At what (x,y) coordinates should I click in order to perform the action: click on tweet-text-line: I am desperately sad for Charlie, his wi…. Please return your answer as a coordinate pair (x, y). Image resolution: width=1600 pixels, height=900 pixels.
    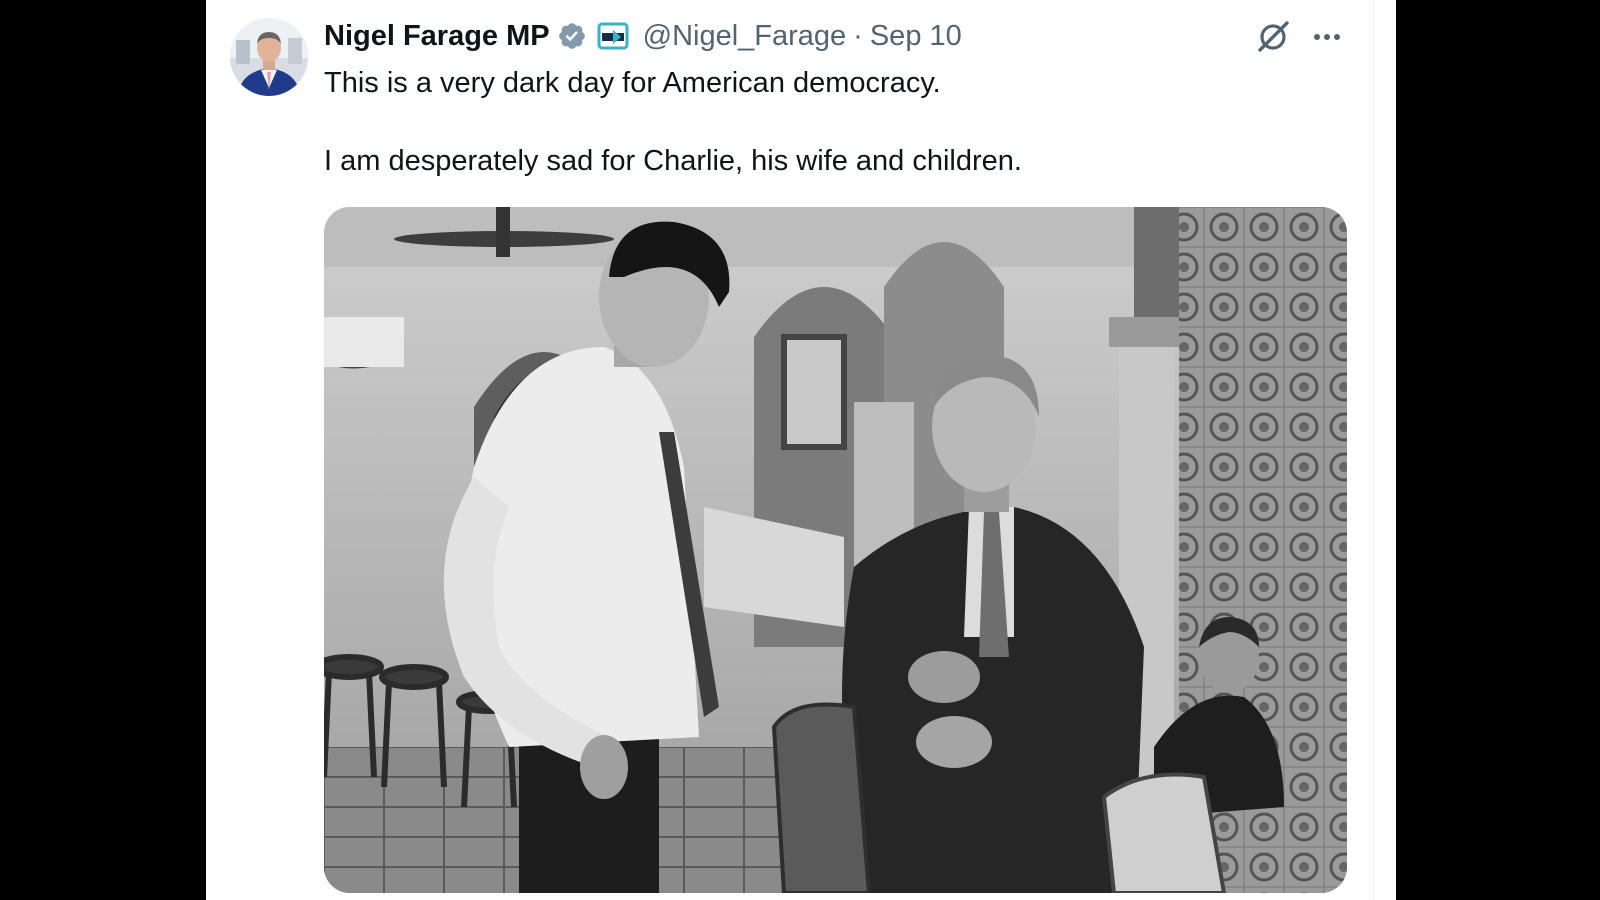
    Looking at the image, I should click on (673, 161).